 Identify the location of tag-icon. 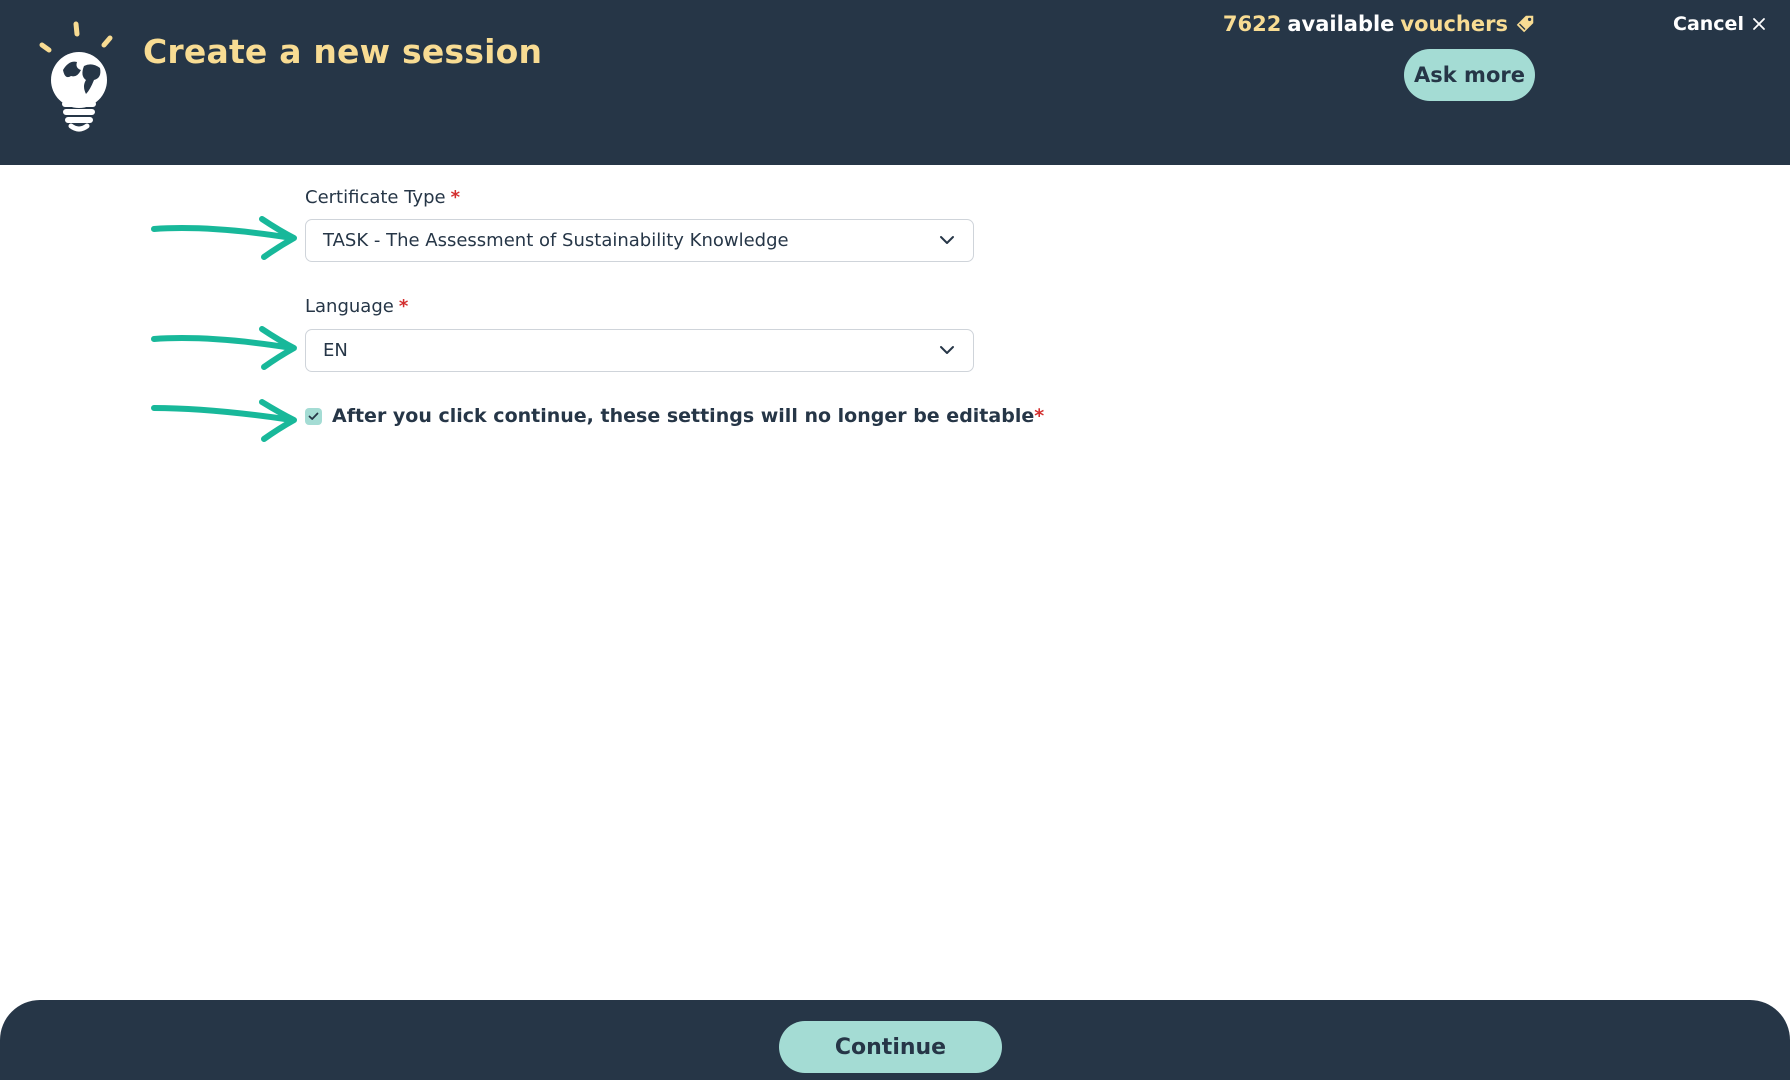
(1525, 24).